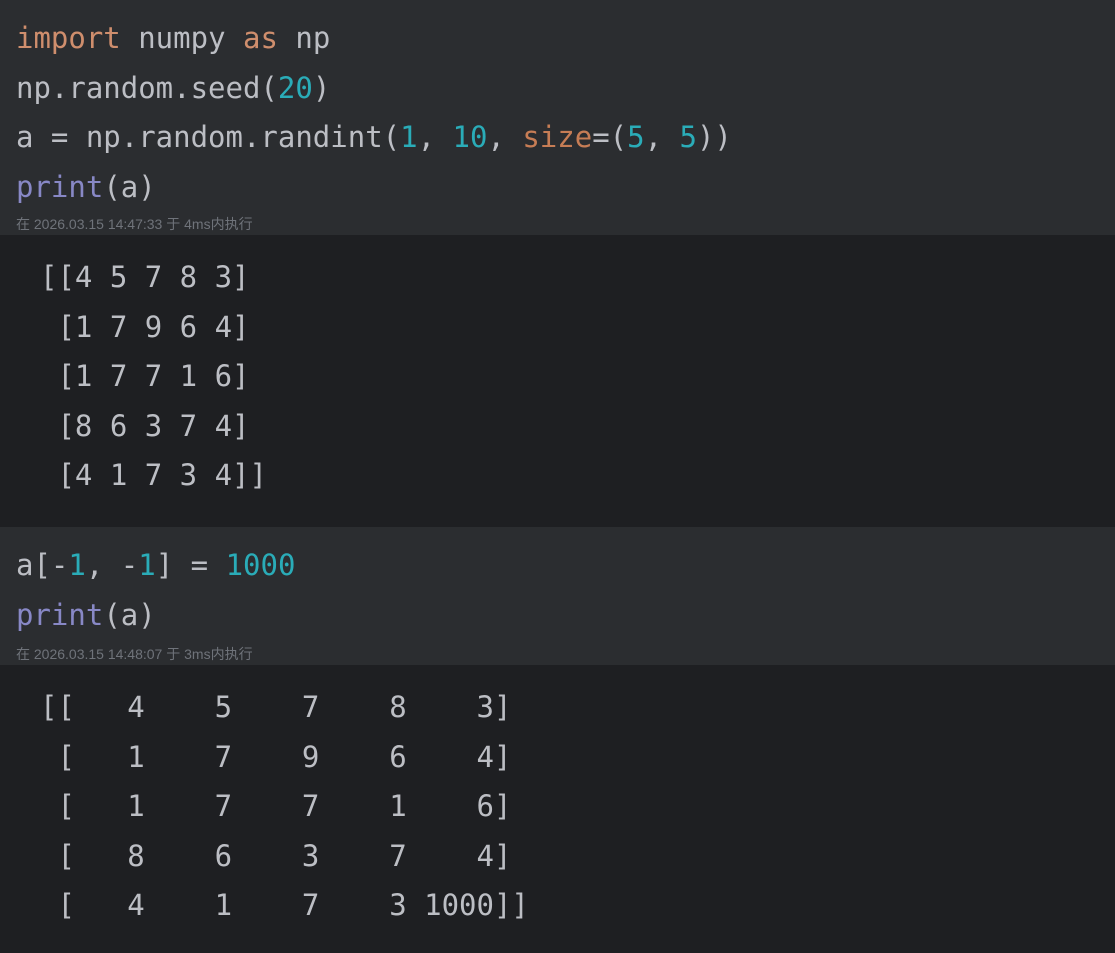  I want to click on code-editor: a[-1, -1] = 1000 print(a), so click(155, 590).